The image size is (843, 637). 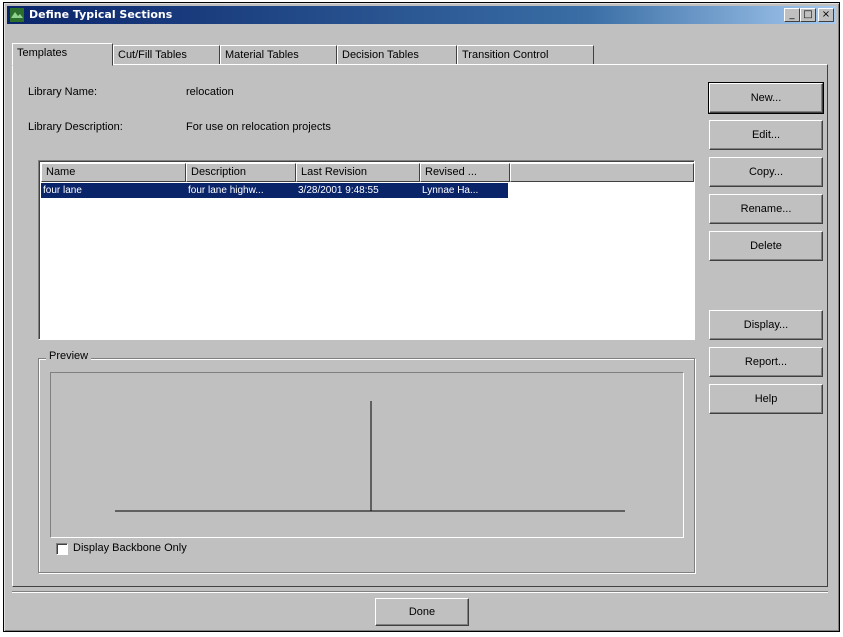 I want to click on title-bar: Define Typical Sections _ □ ×, so click(x=421, y=15).